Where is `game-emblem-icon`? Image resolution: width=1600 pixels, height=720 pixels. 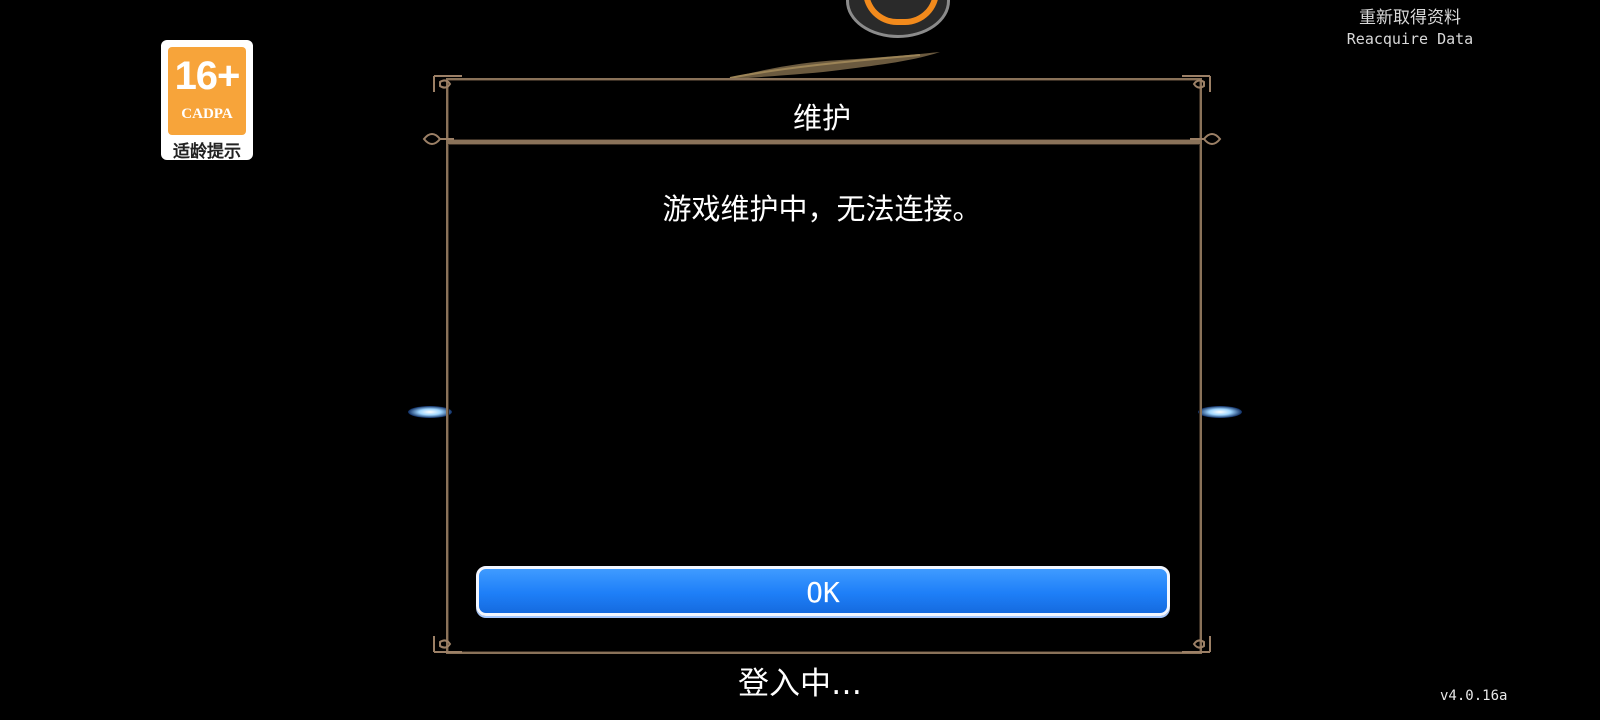
game-emblem-icon is located at coordinates (898, 19).